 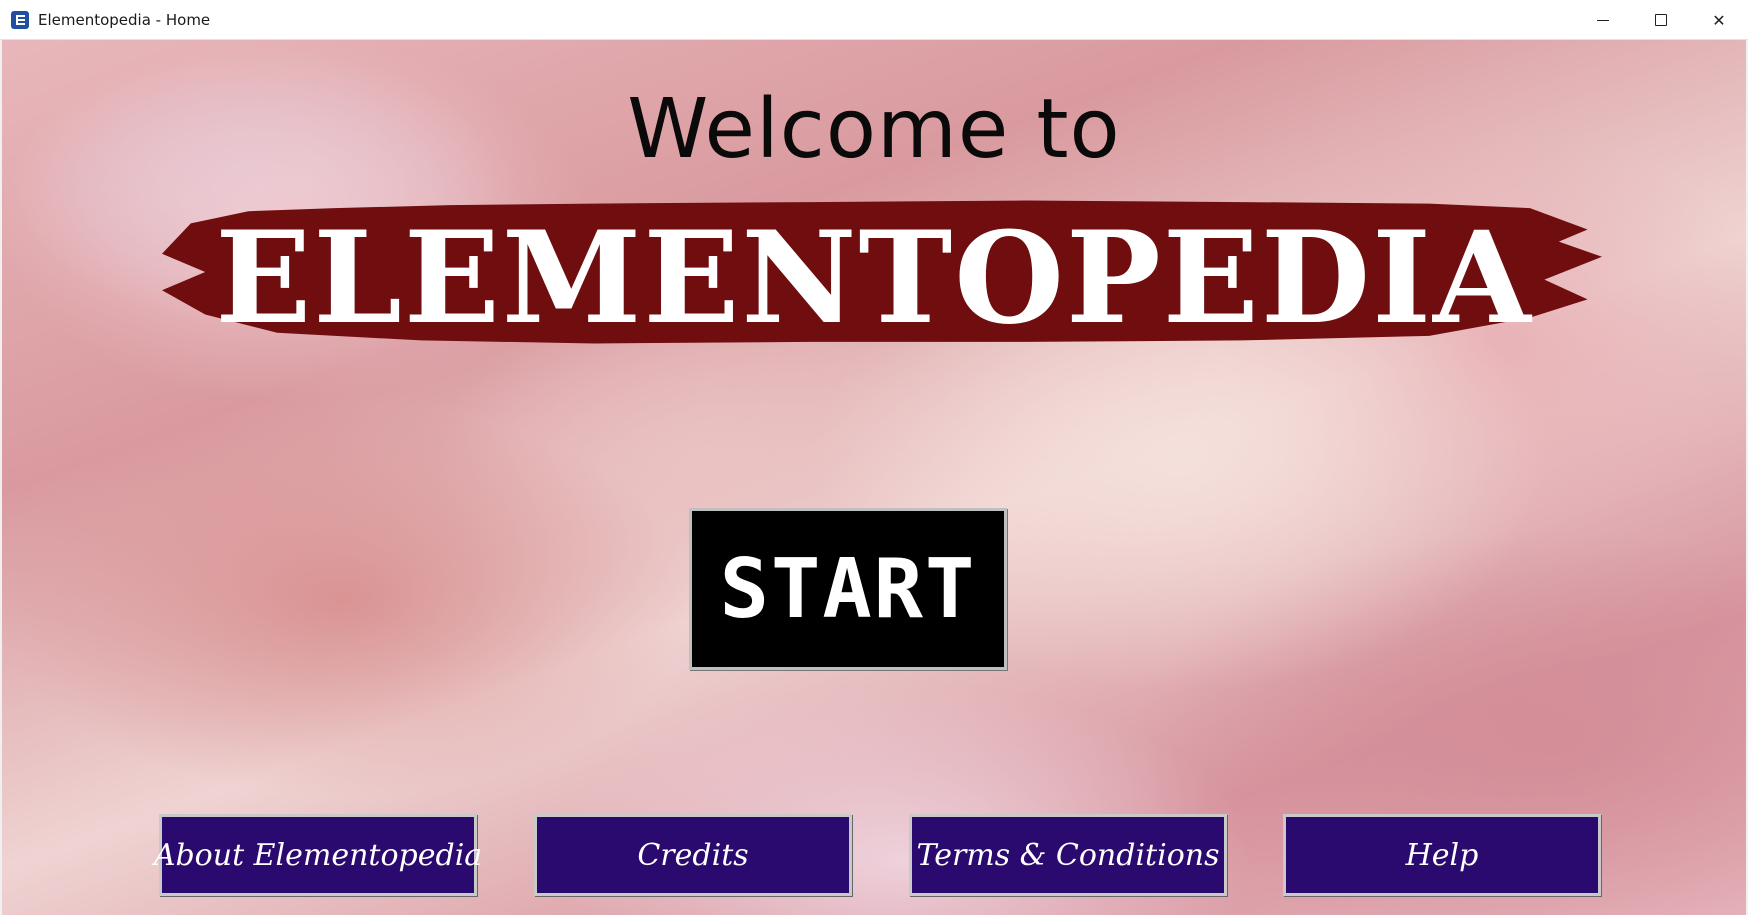 What do you see at coordinates (874, 20) in the screenshot?
I see `title-bar: Elementopedia - Home ✕` at bounding box center [874, 20].